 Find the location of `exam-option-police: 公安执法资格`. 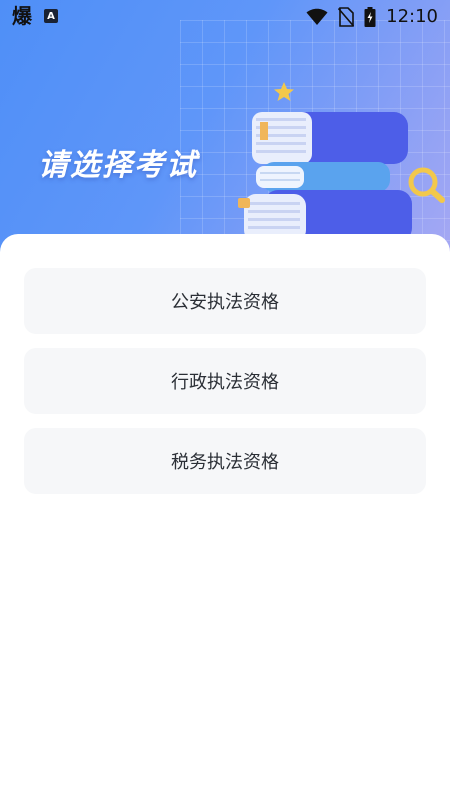

exam-option-police: 公安执法资格 is located at coordinates (225, 301).